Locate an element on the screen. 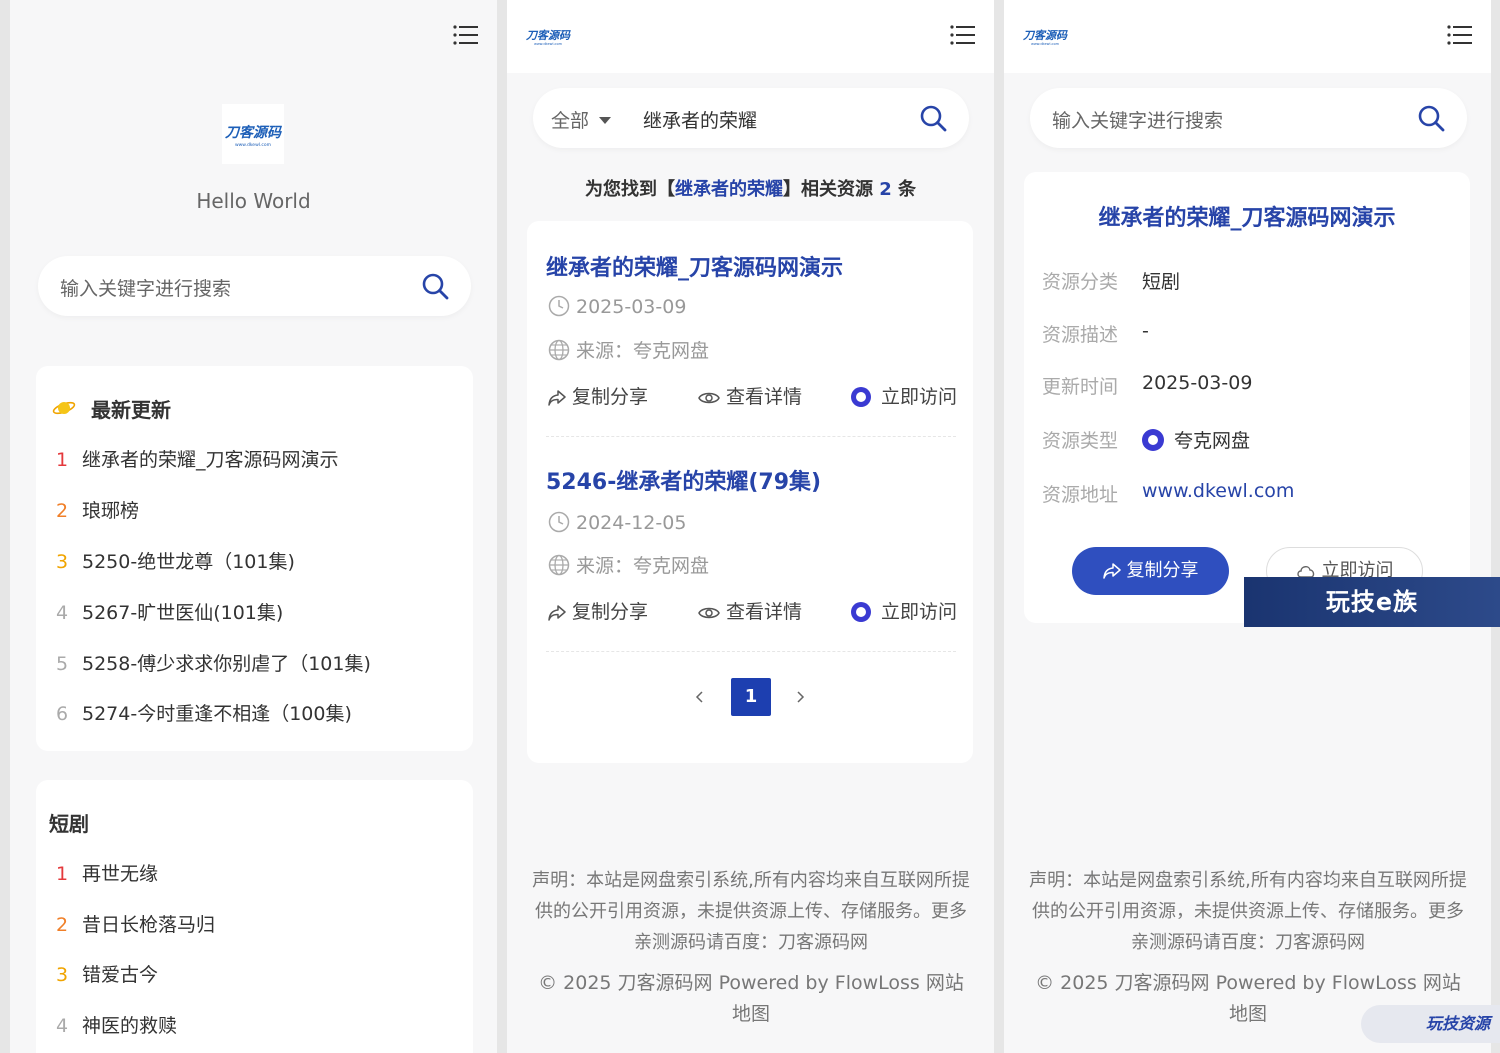 The image size is (1500, 1053). description-label: 资源描述 is located at coordinates (1080, 335).